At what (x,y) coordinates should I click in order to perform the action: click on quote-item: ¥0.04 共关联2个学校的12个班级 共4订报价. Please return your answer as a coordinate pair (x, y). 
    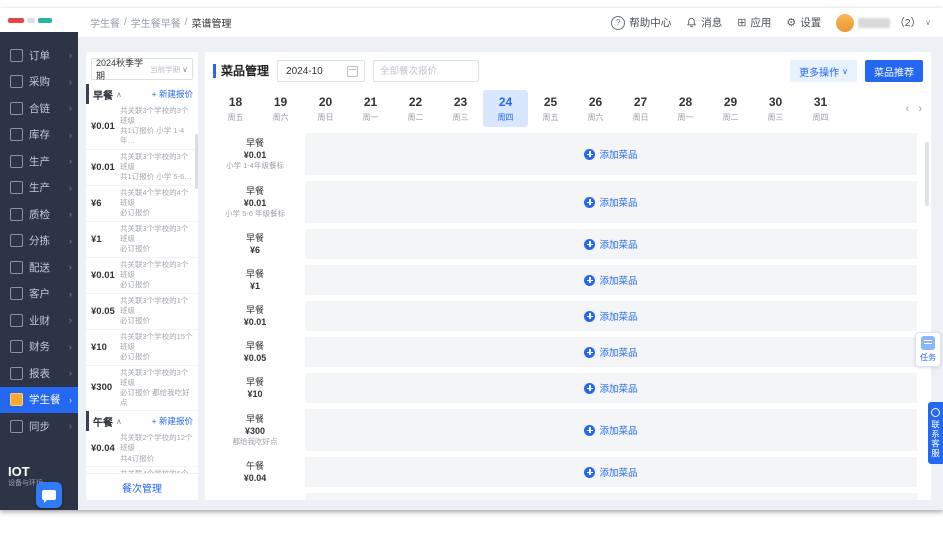
    Looking at the image, I should click on (142, 449).